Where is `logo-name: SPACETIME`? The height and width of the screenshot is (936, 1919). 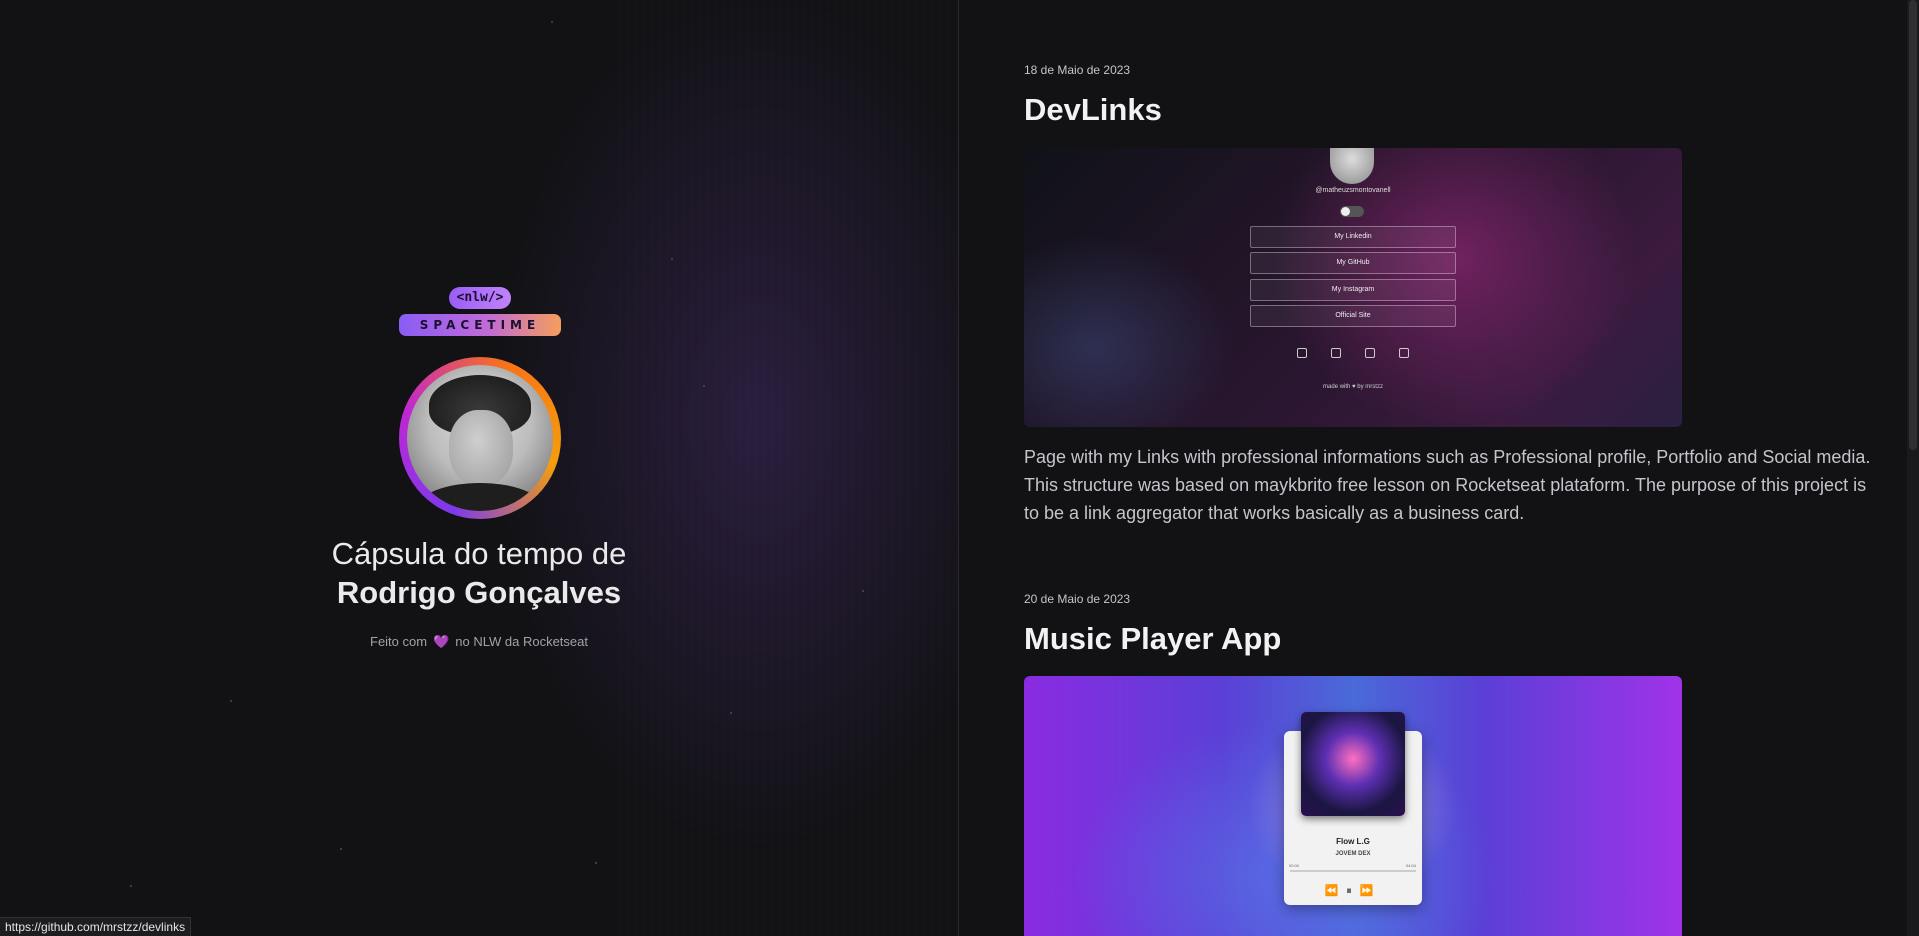 logo-name: SPACETIME is located at coordinates (480, 325).